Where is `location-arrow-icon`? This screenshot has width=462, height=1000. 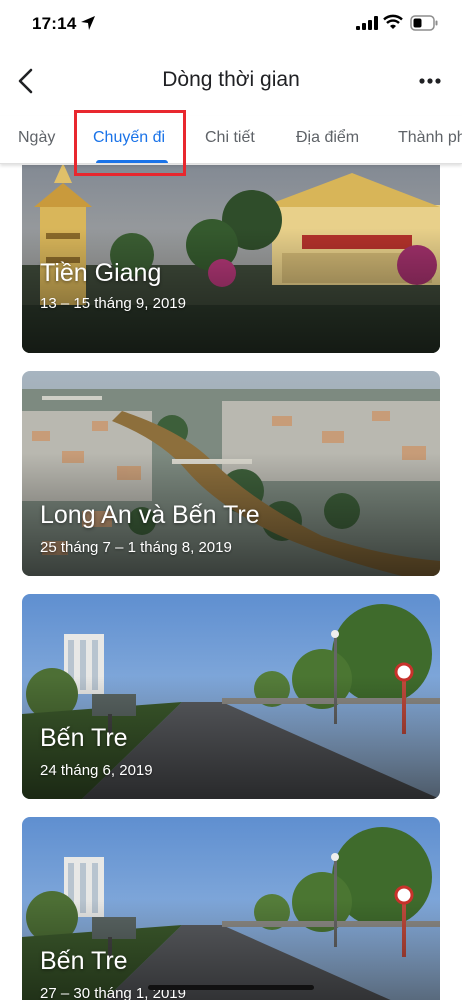
location-arrow-icon is located at coordinates (88, 23).